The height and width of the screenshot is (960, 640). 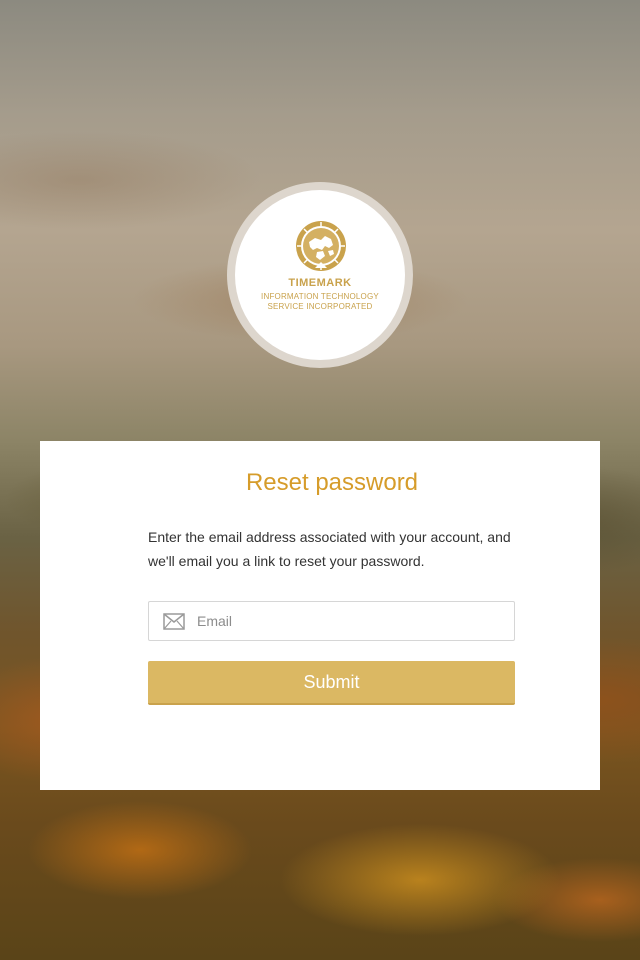 What do you see at coordinates (347, 621) in the screenshot?
I see `email-input` at bounding box center [347, 621].